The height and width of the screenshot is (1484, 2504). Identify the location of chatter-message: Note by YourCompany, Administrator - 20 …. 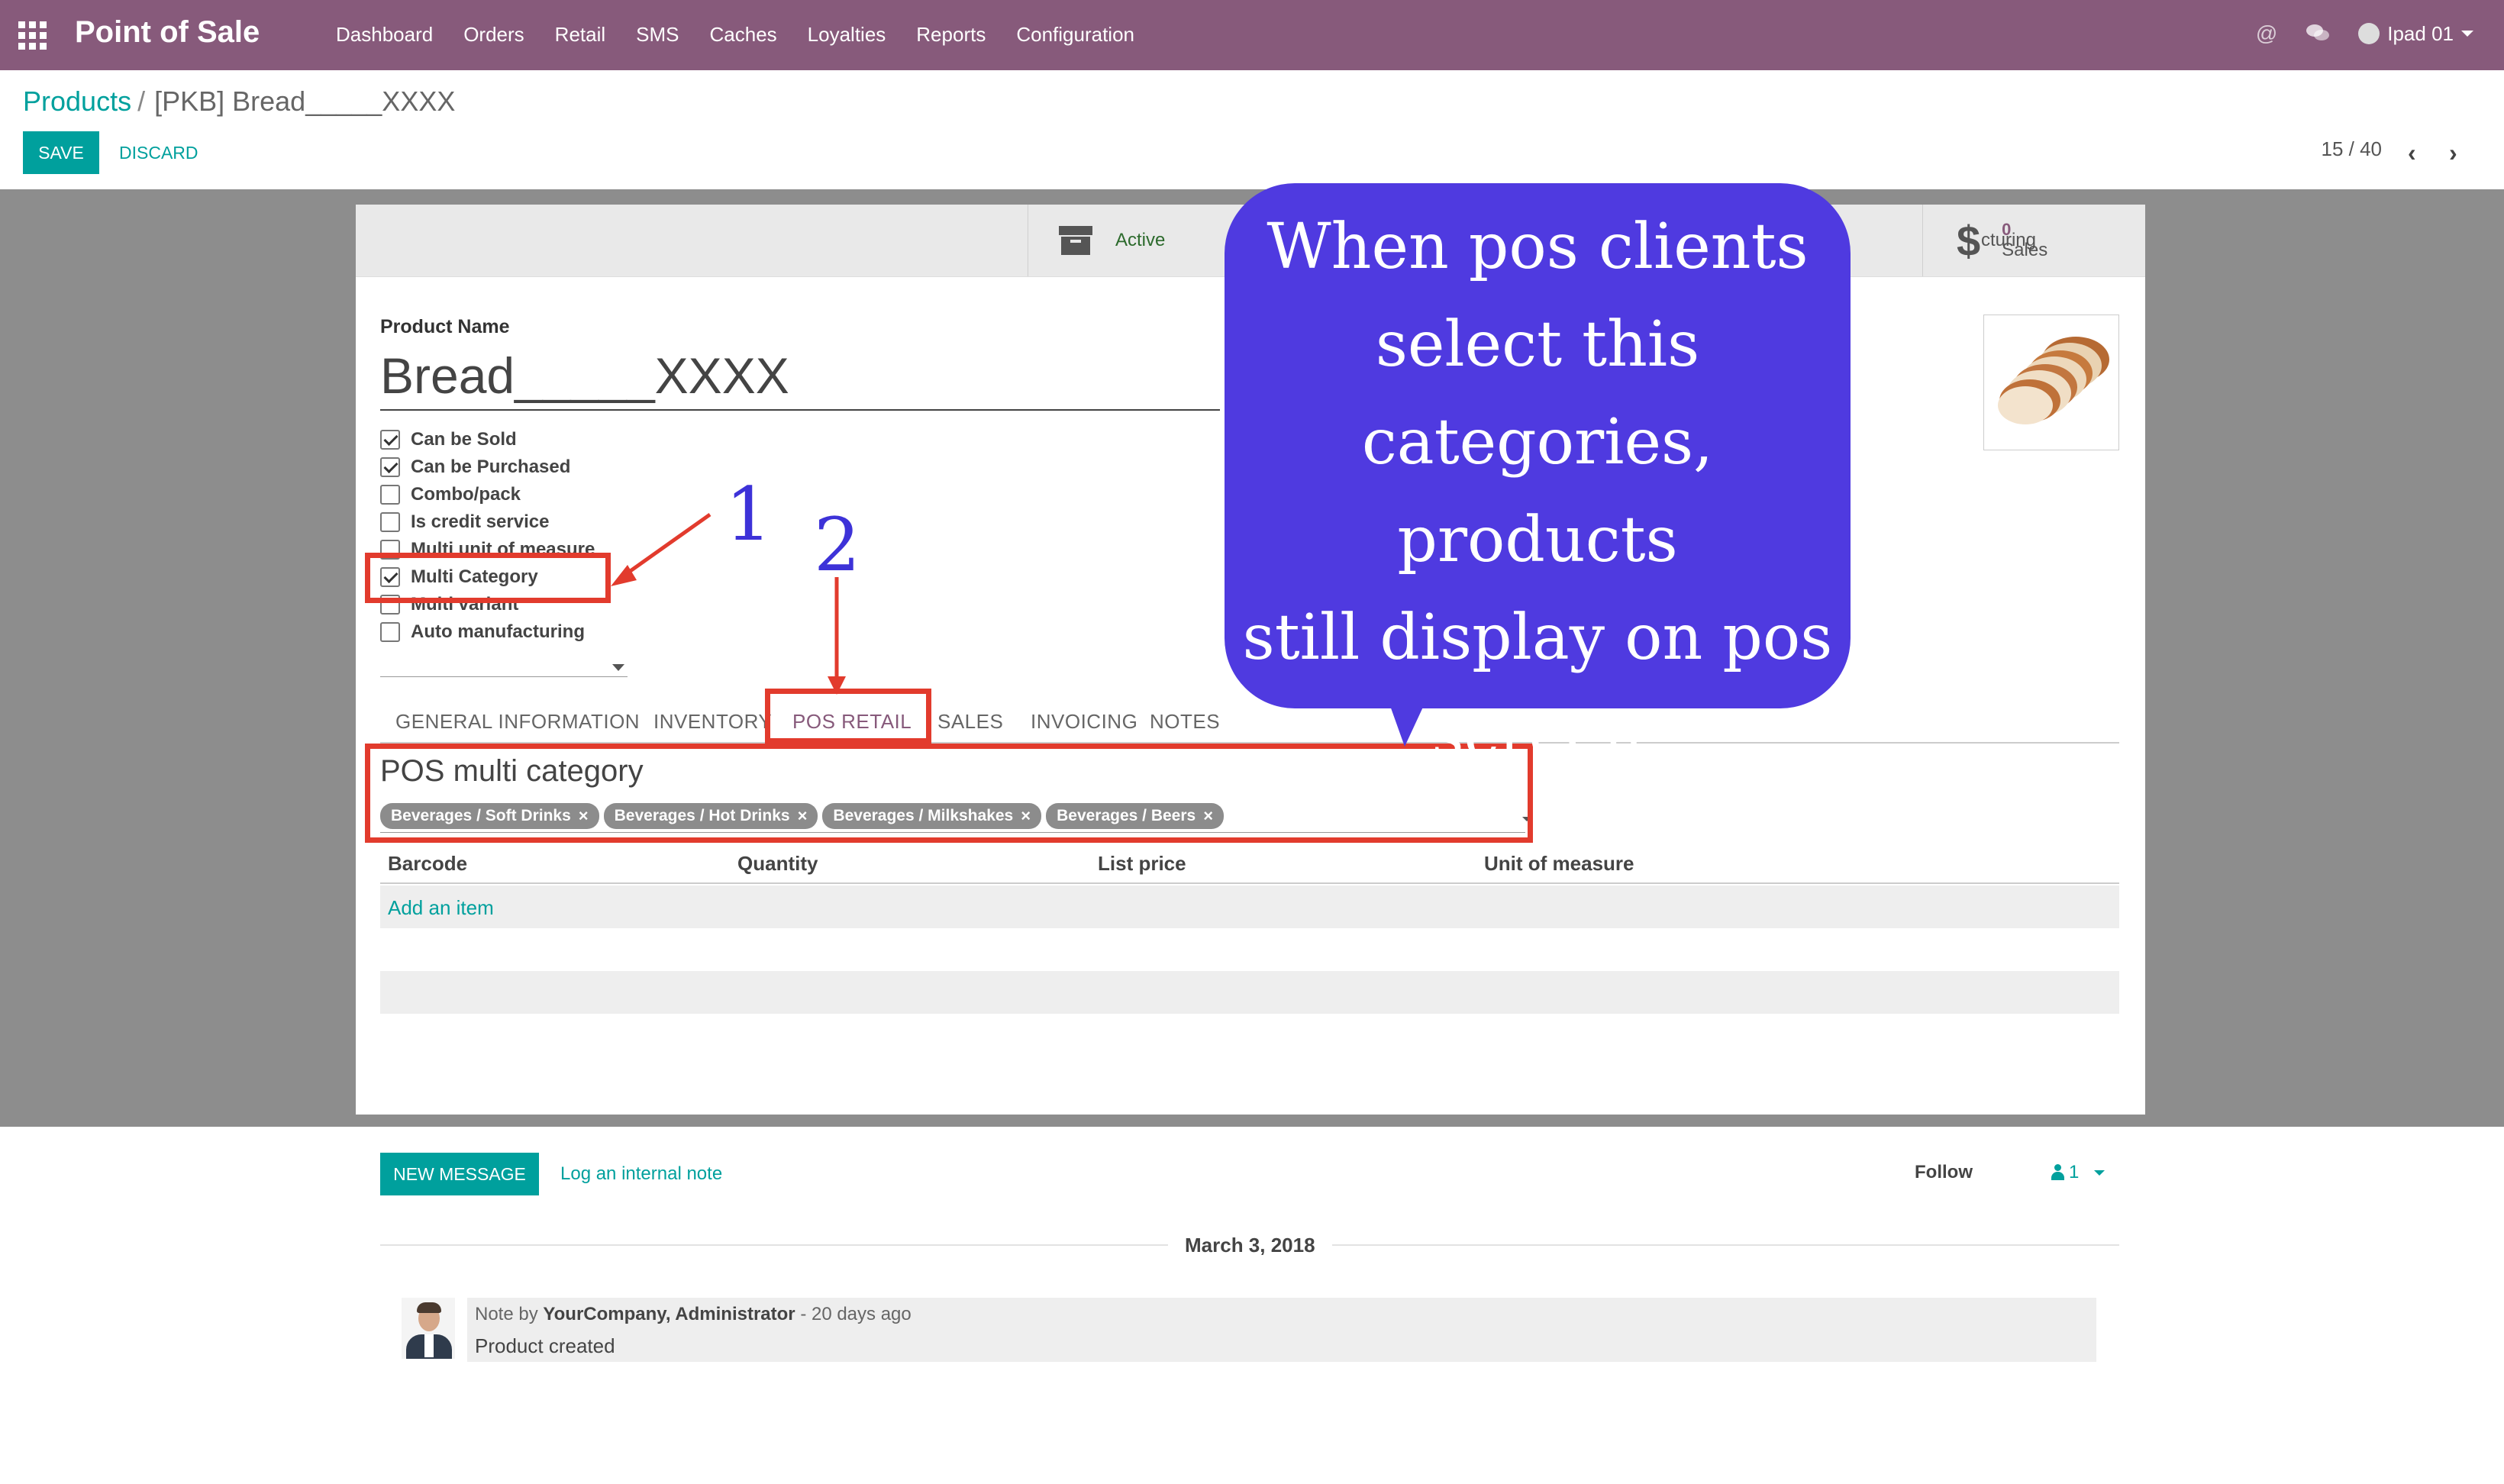
(1281, 1330).